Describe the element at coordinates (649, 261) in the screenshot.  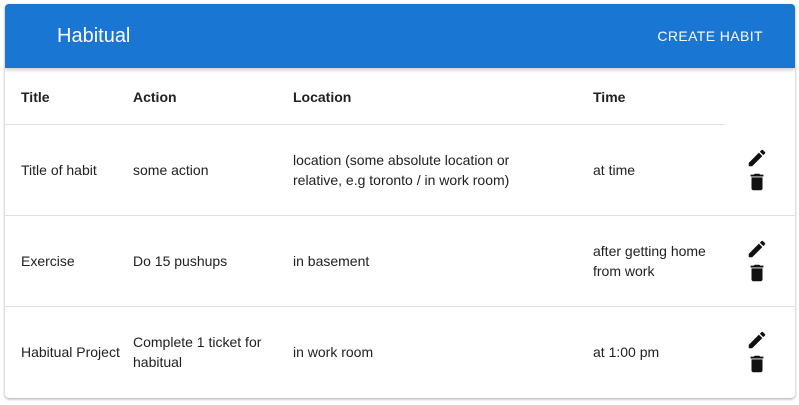
I see `cell-time: after getting home from work` at that location.